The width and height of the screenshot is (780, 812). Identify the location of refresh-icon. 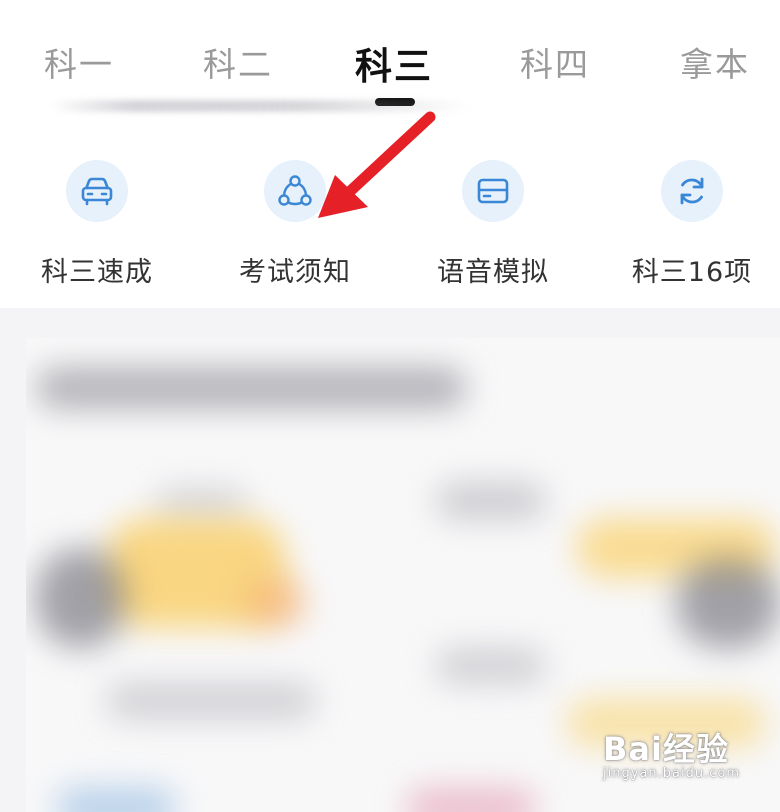
(692, 191).